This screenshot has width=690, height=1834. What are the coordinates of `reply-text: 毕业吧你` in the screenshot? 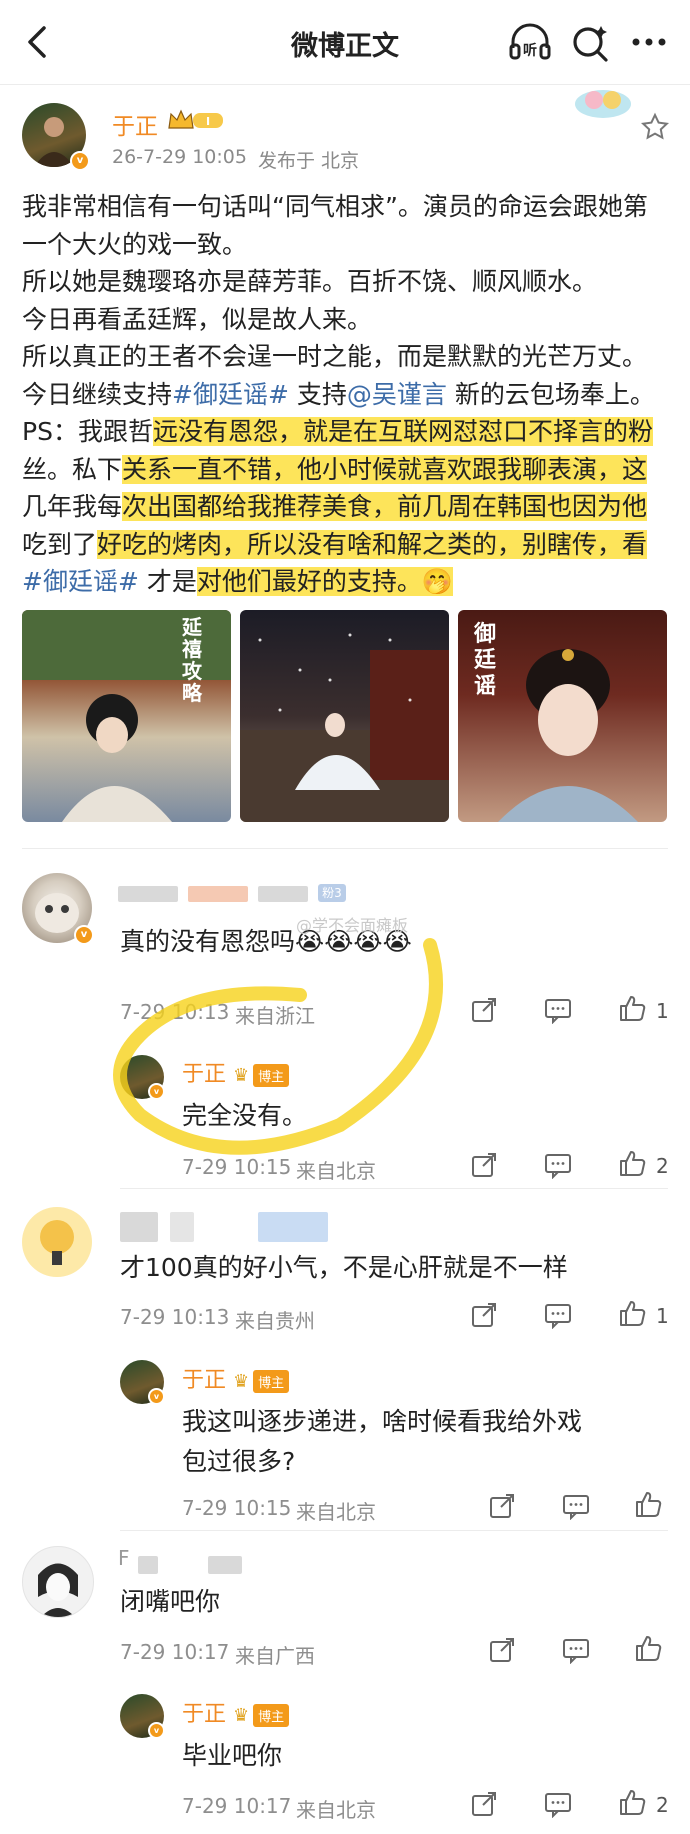 It's located at (232, 1755).